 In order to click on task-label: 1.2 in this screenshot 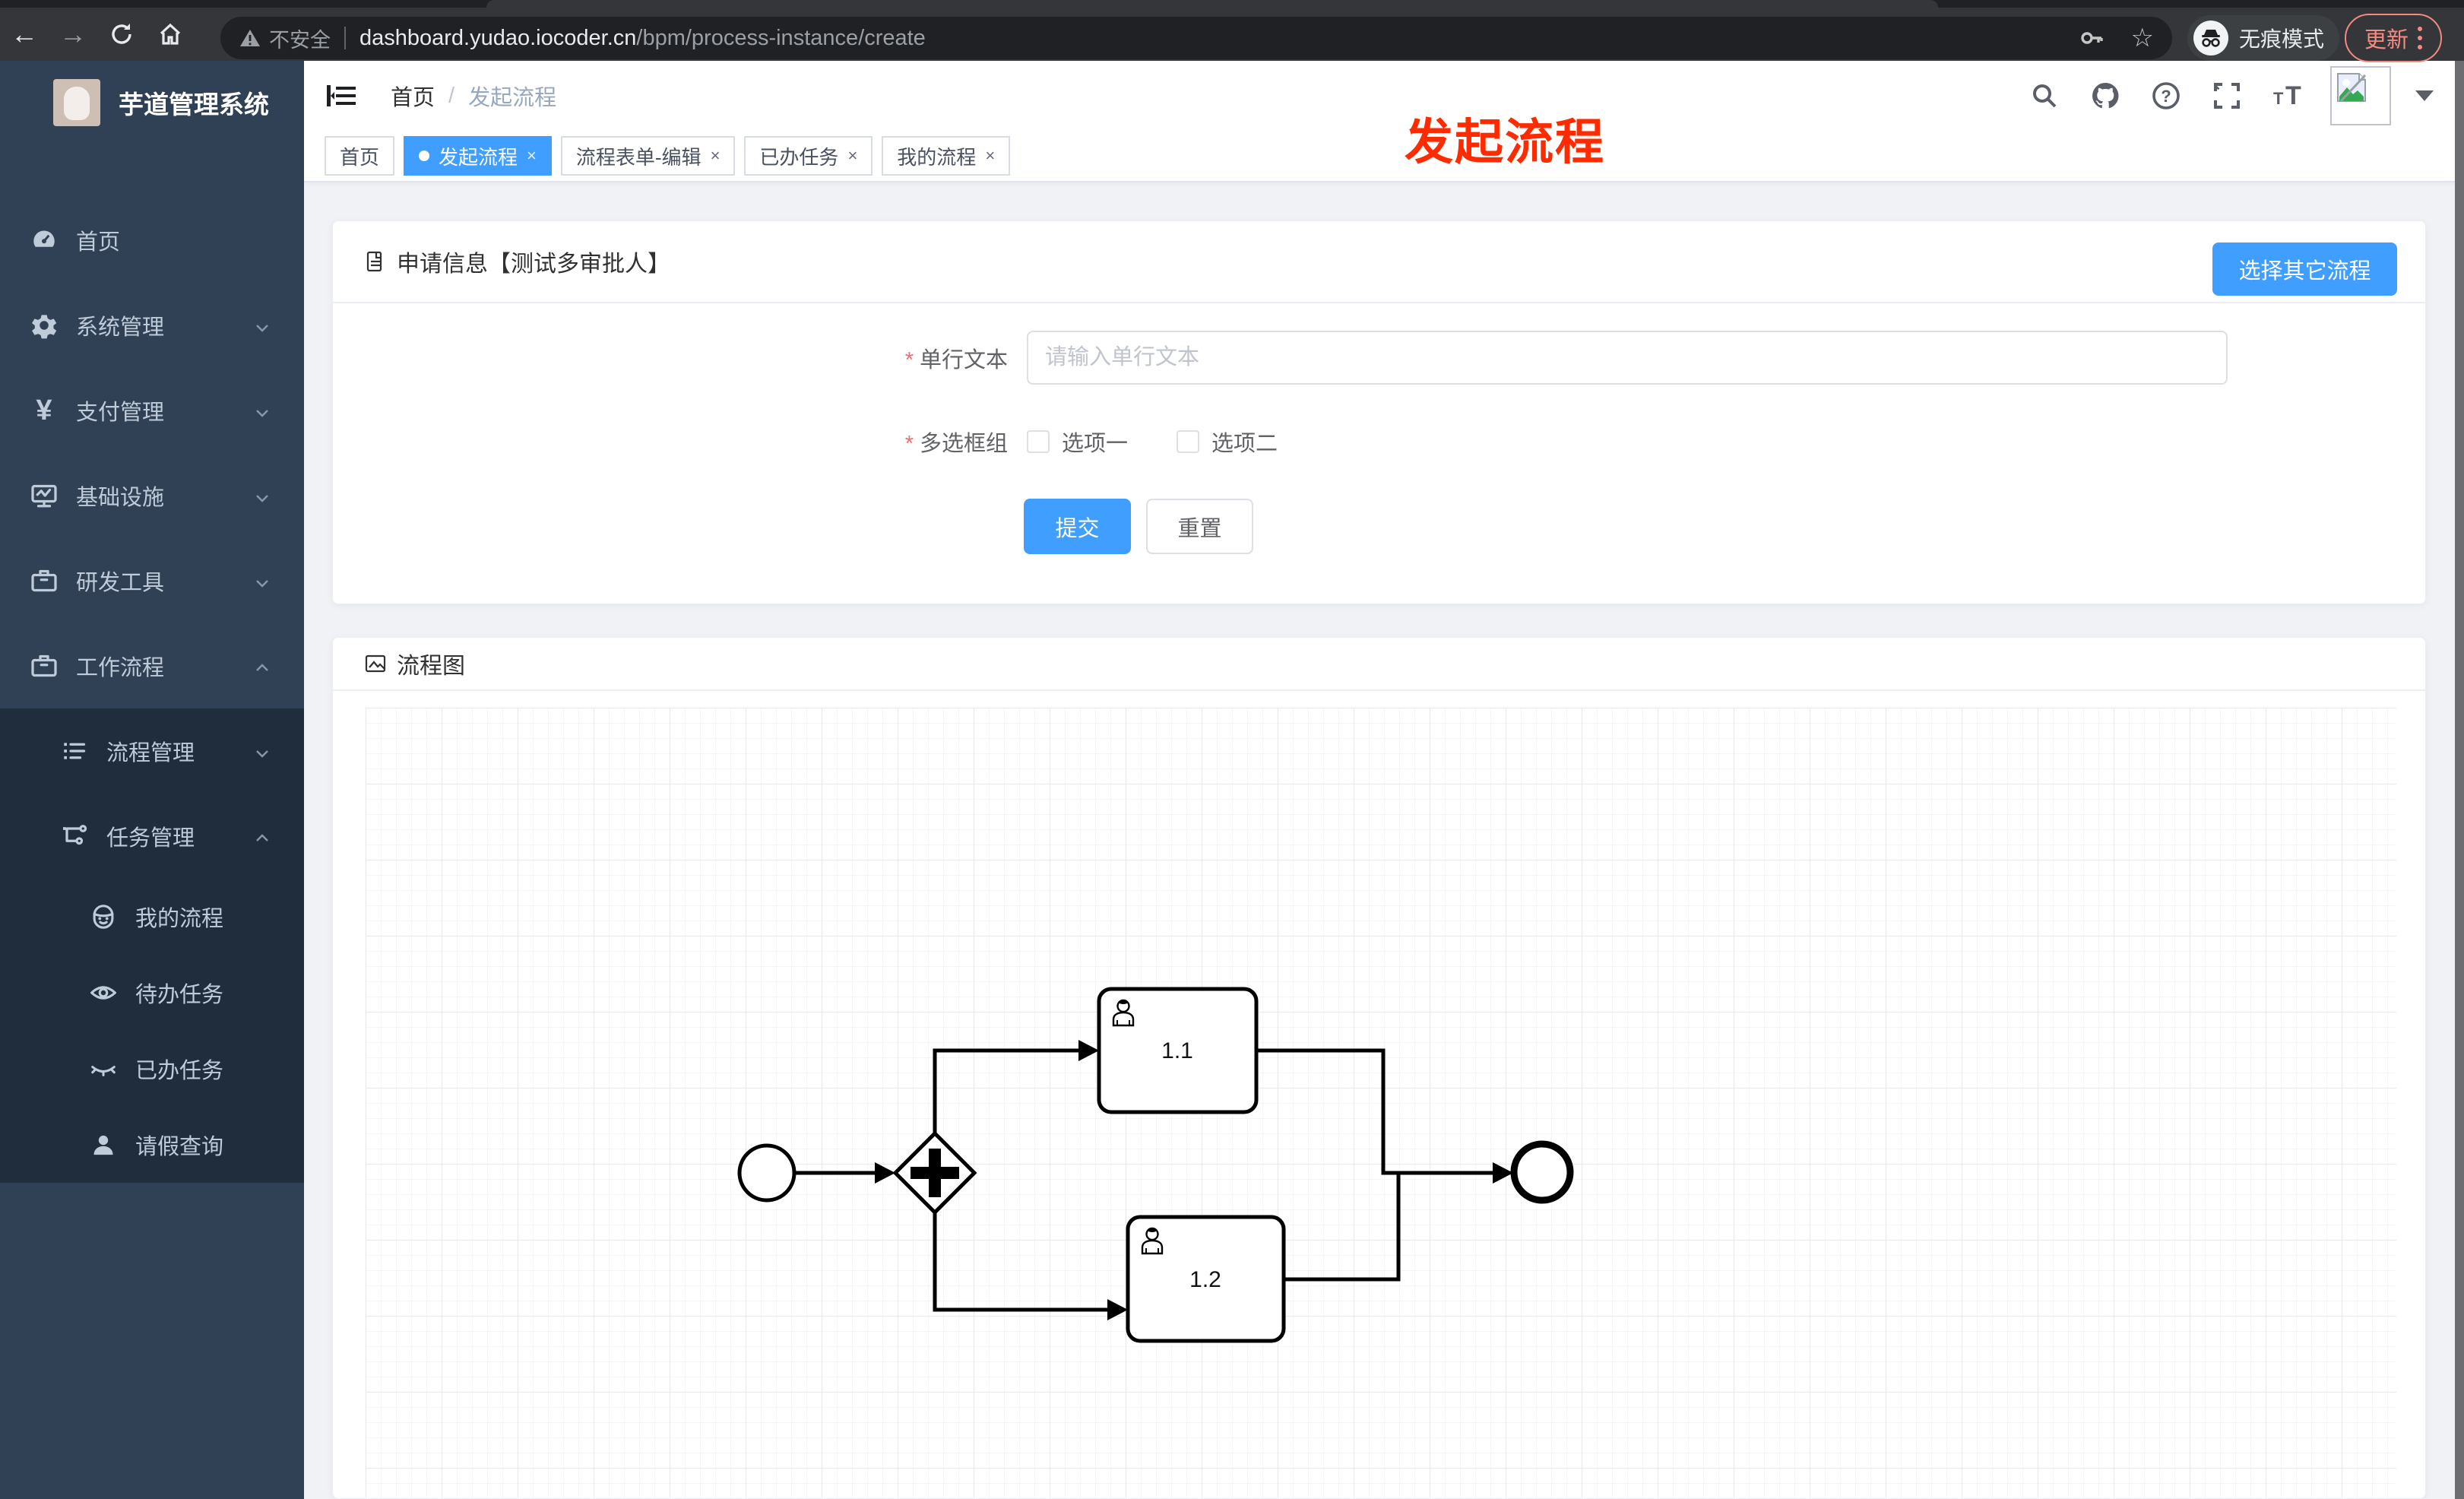, I will do `click(1205, 1280)`.